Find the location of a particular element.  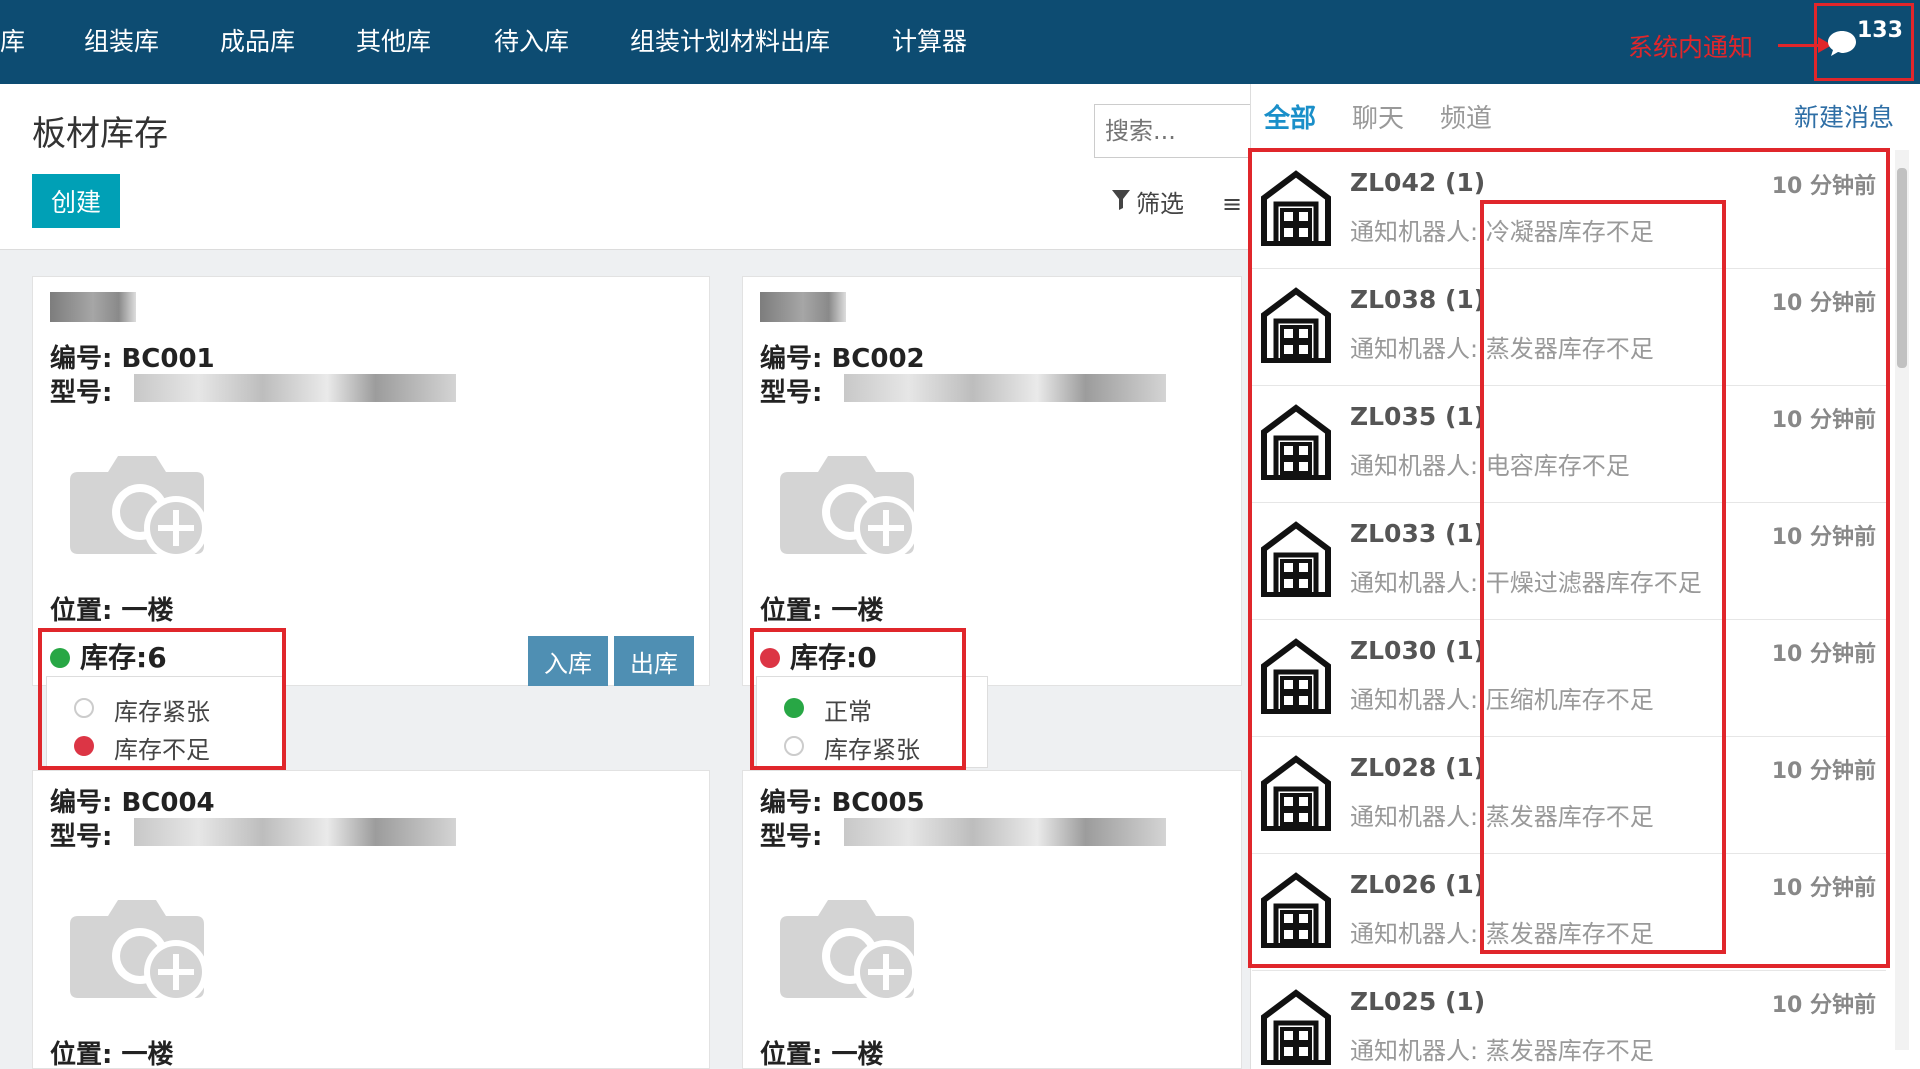

warehouse-icon is located at coordinates (1296, 1029).